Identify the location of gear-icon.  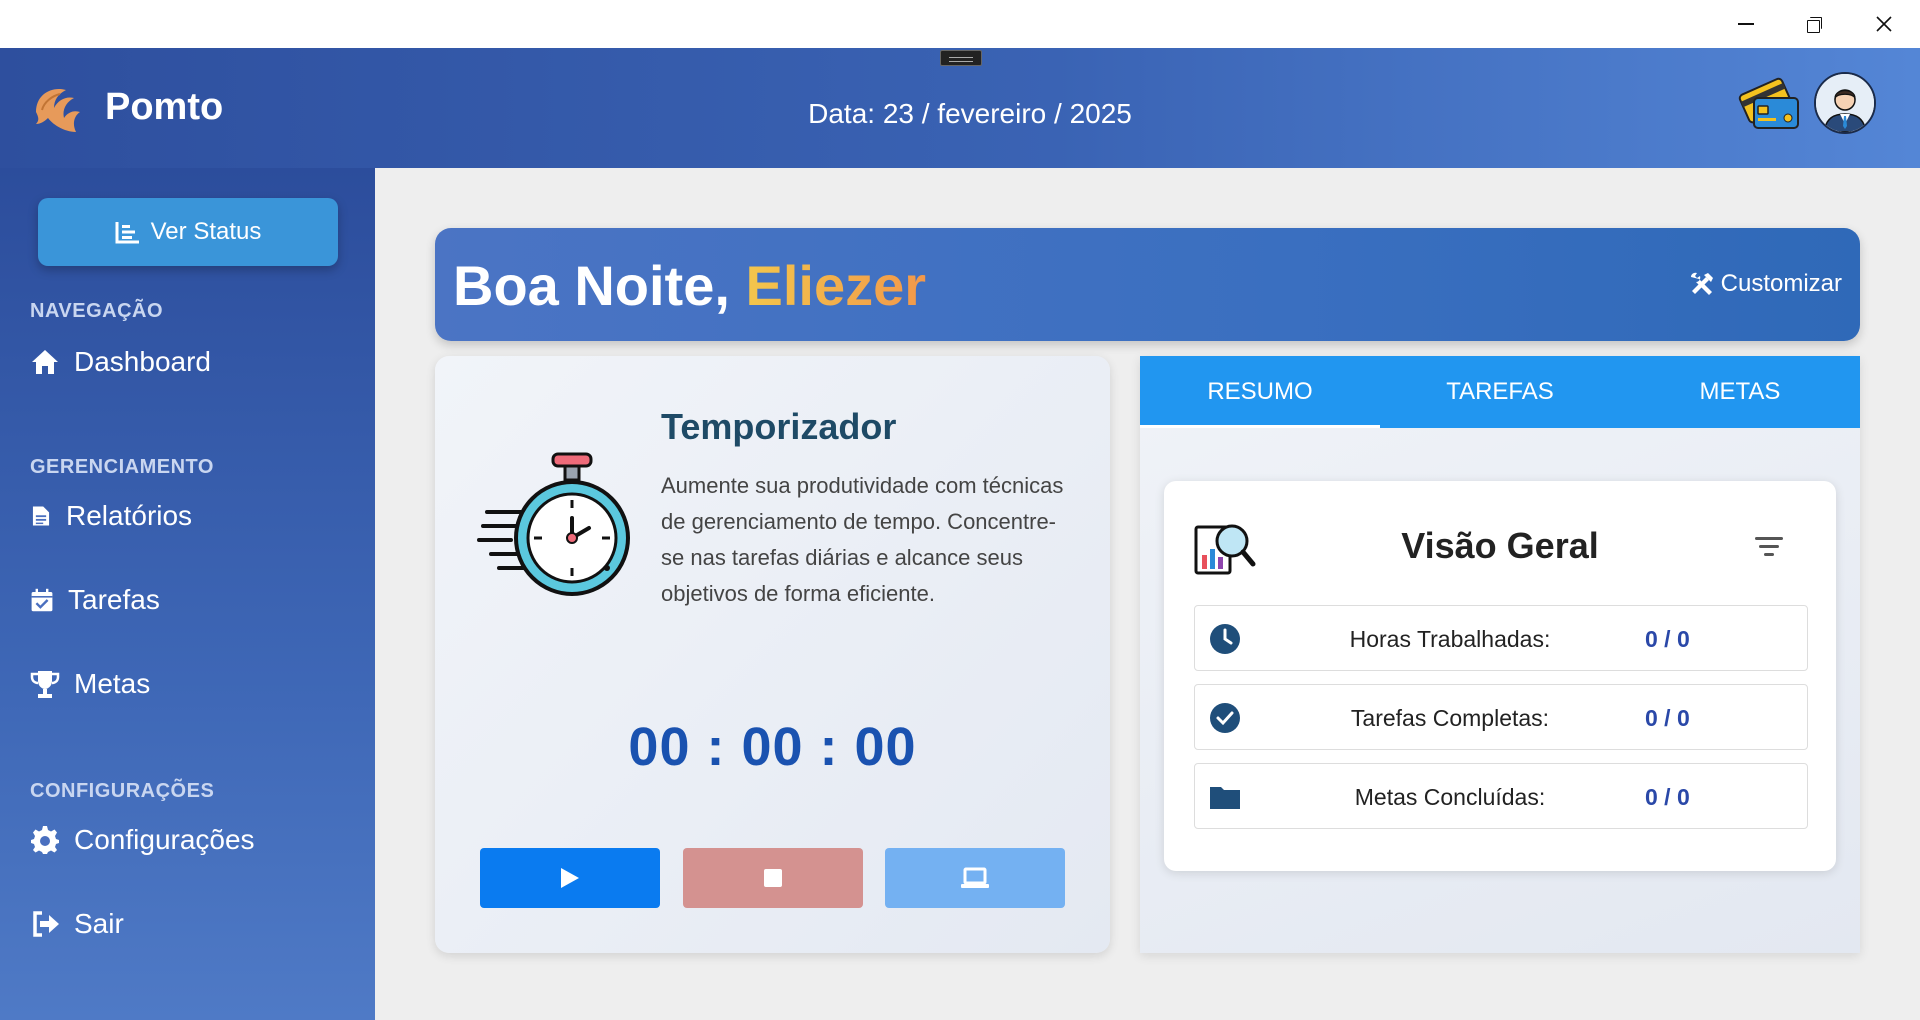
(45, 840).